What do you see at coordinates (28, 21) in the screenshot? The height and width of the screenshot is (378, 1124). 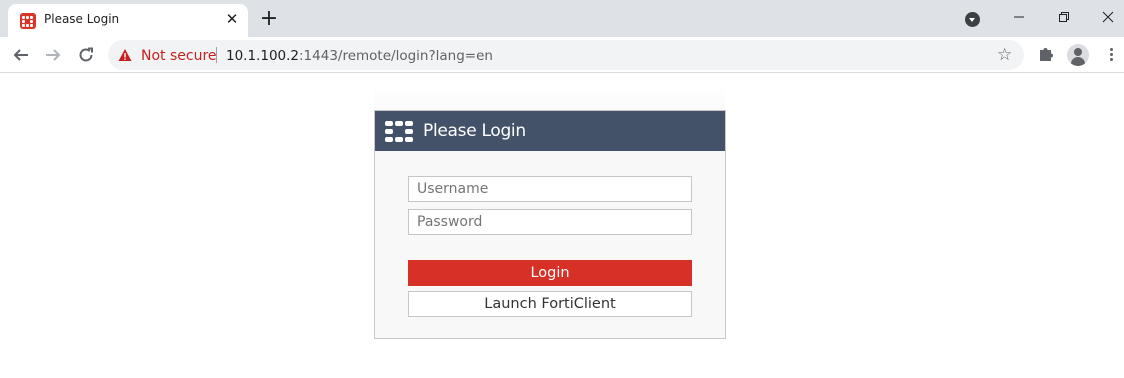 I see `fortinet-favicon-icon` at bounding box center [28, 21].